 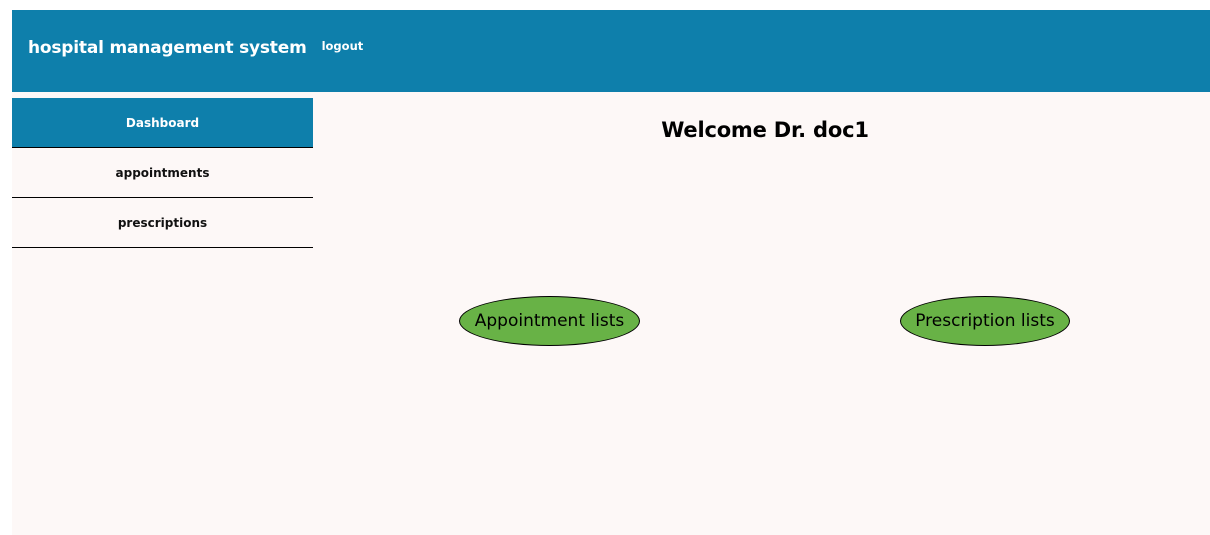 I want to click on sidebar-item-prescriptions: prescriptions, so click(x=162, y=223).